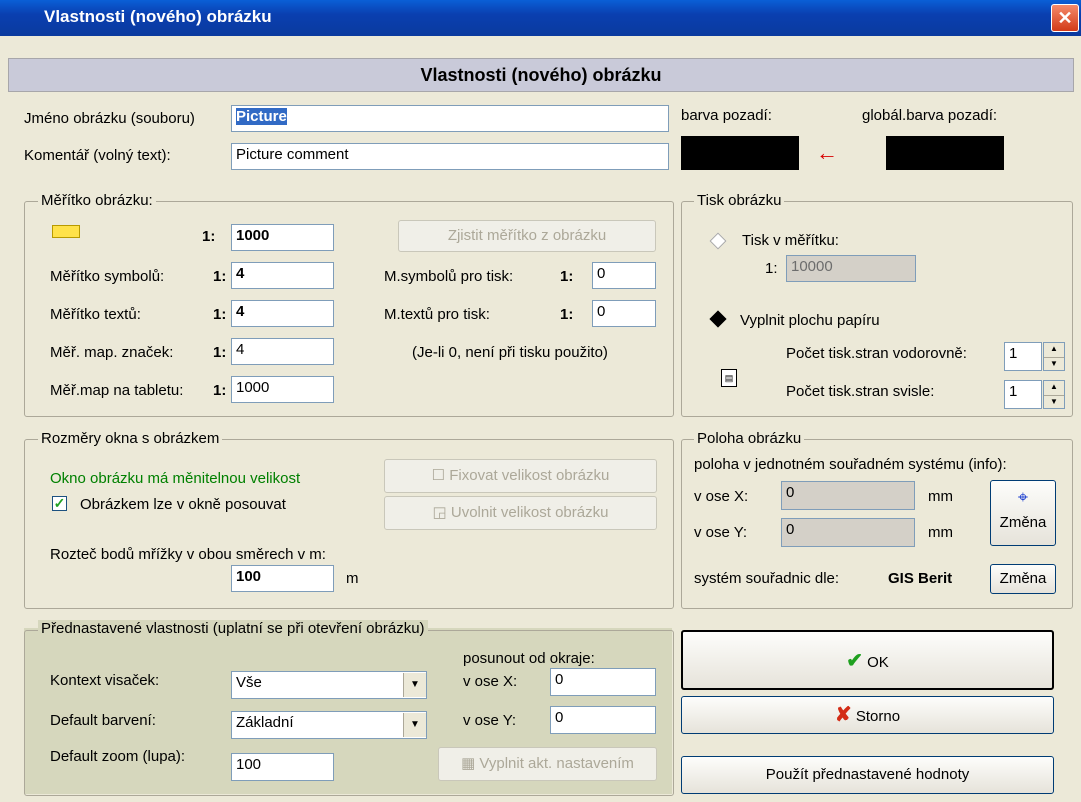  What do you see at coordinates (510, 352) in the screenshot?
I see `scale-note: (Je-li 0, není při tisku použito)` at bounding box center [510, 352].